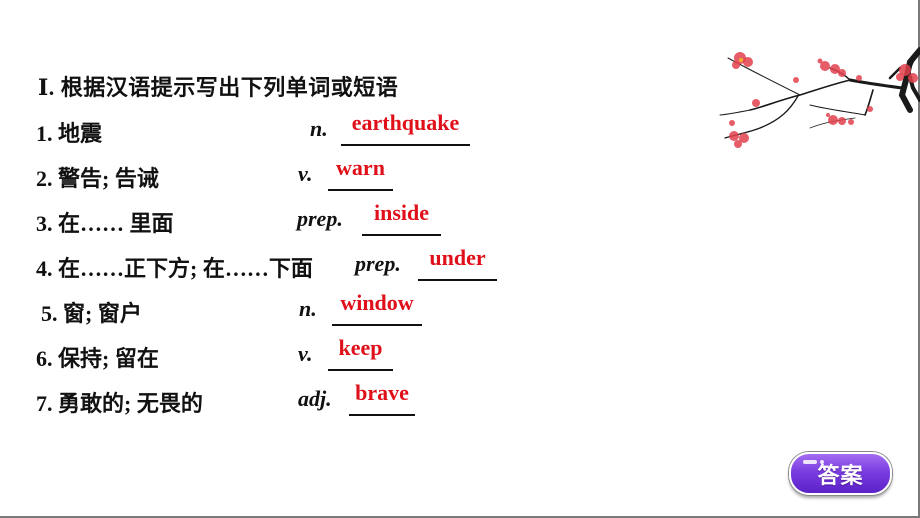  I want to click on answer-blank: inside, so click(401, 218).